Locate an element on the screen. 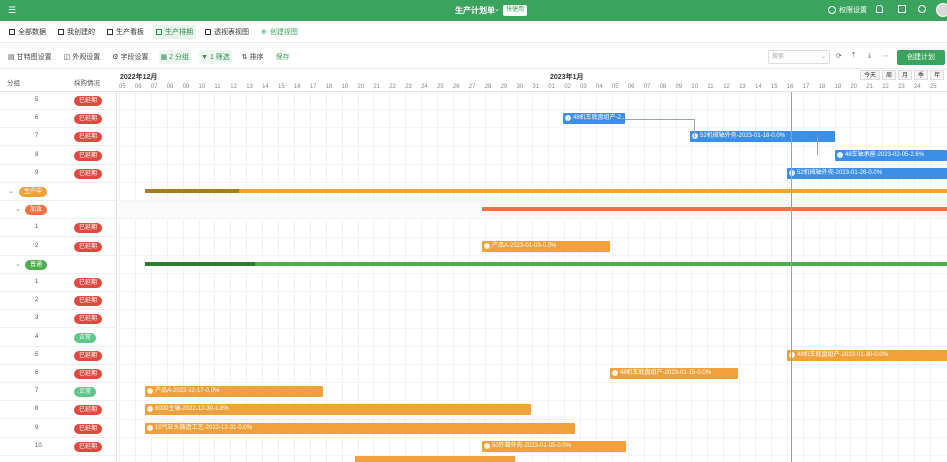 The image size is (947, 462). title-dropdown-icon: ⌄ is located at coordinates (497, 9).